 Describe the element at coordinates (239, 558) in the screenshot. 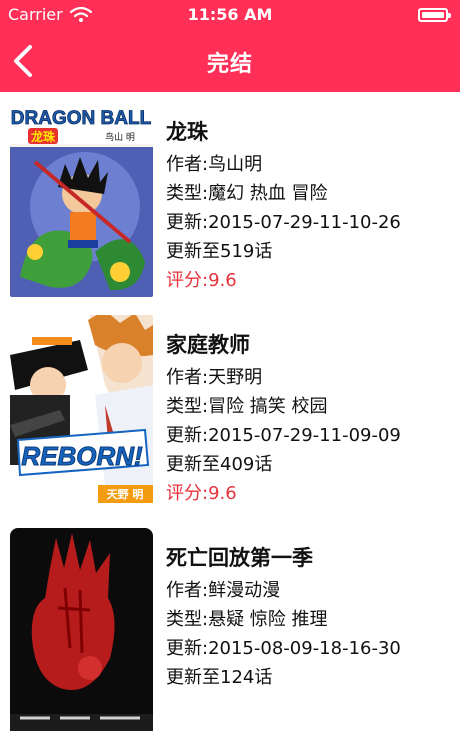

I see `comic-title: 死亡回放第一季` at that location.